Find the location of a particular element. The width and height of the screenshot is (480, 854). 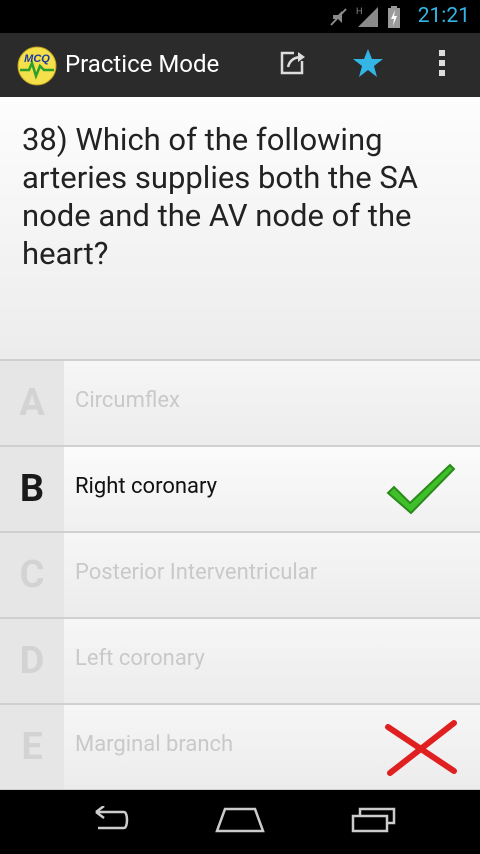

answer-letter: E is located at coordinates (32, 747).